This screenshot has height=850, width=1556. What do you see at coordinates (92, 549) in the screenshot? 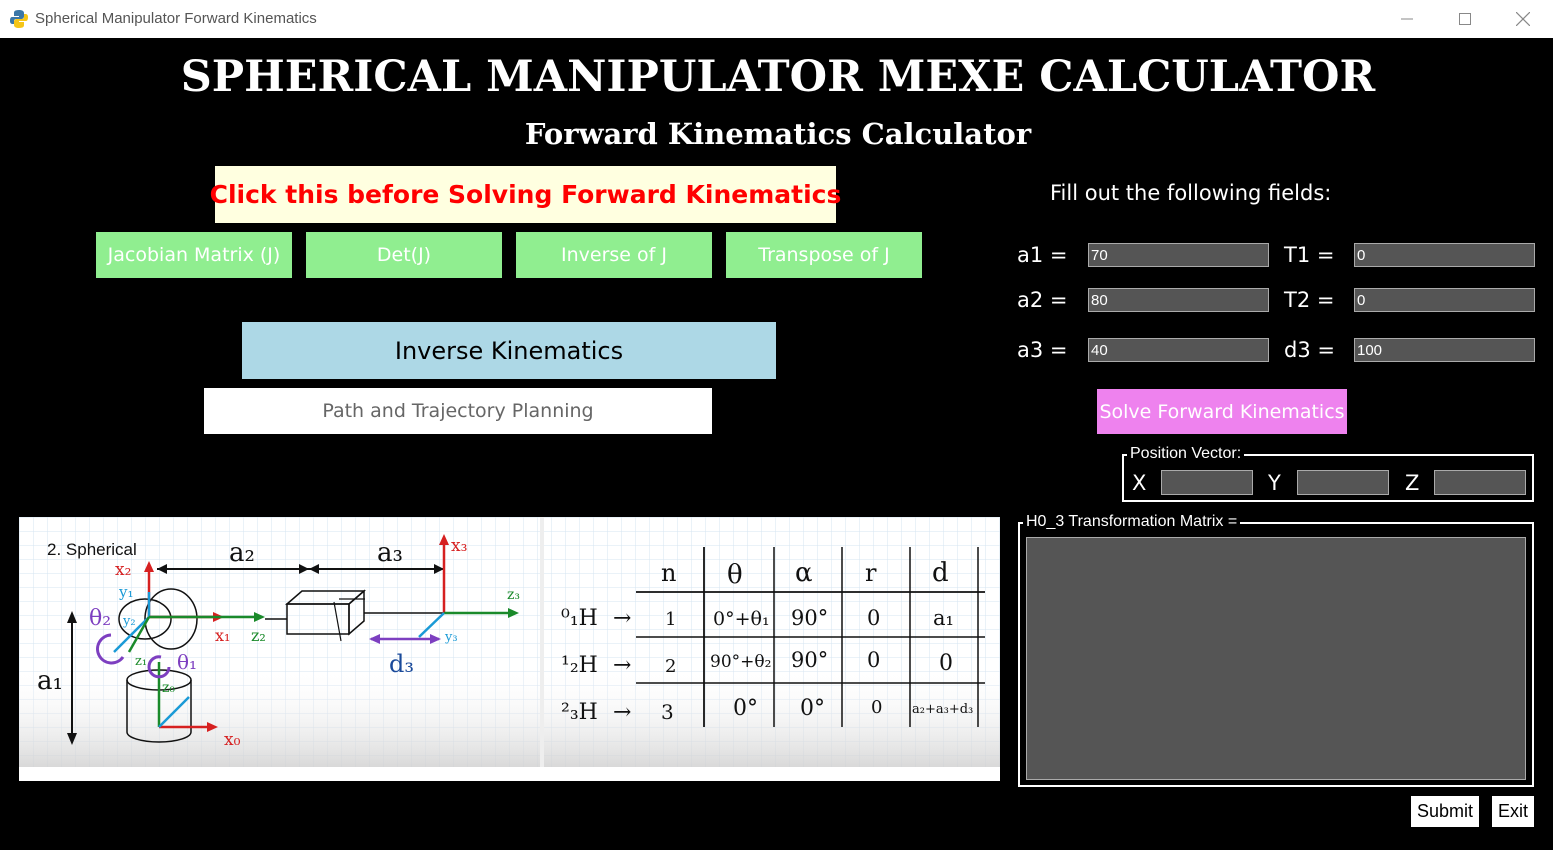
I see `diagram-caption: 2. Spherical` at bounding box center [92, 549].